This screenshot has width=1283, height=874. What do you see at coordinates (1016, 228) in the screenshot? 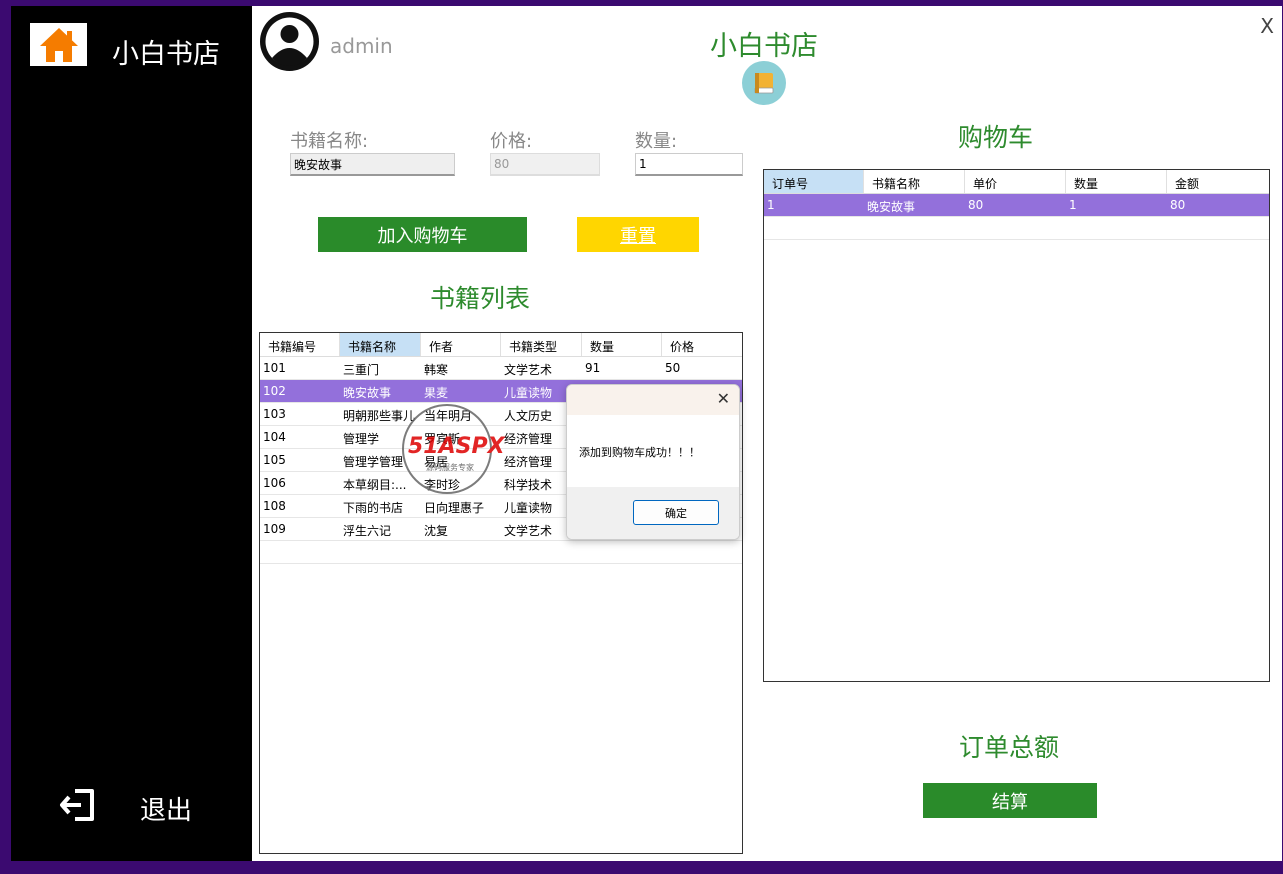
I see `cart-row-empty` at bounding box center [1016, 228].